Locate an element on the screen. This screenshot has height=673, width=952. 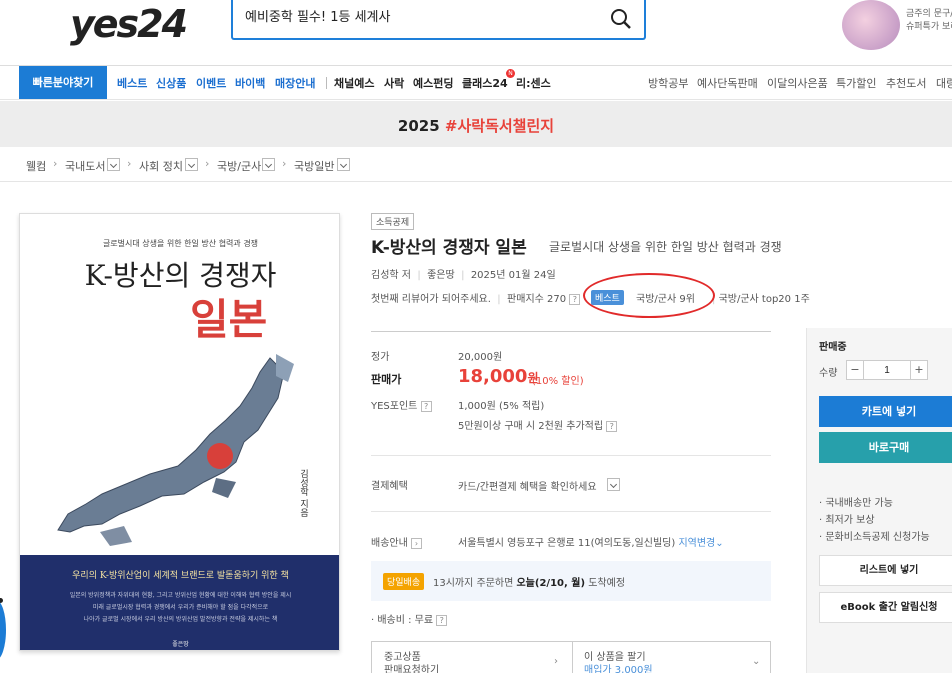
publisher-link: 좋은땅 is located at coordinates (441, 275).